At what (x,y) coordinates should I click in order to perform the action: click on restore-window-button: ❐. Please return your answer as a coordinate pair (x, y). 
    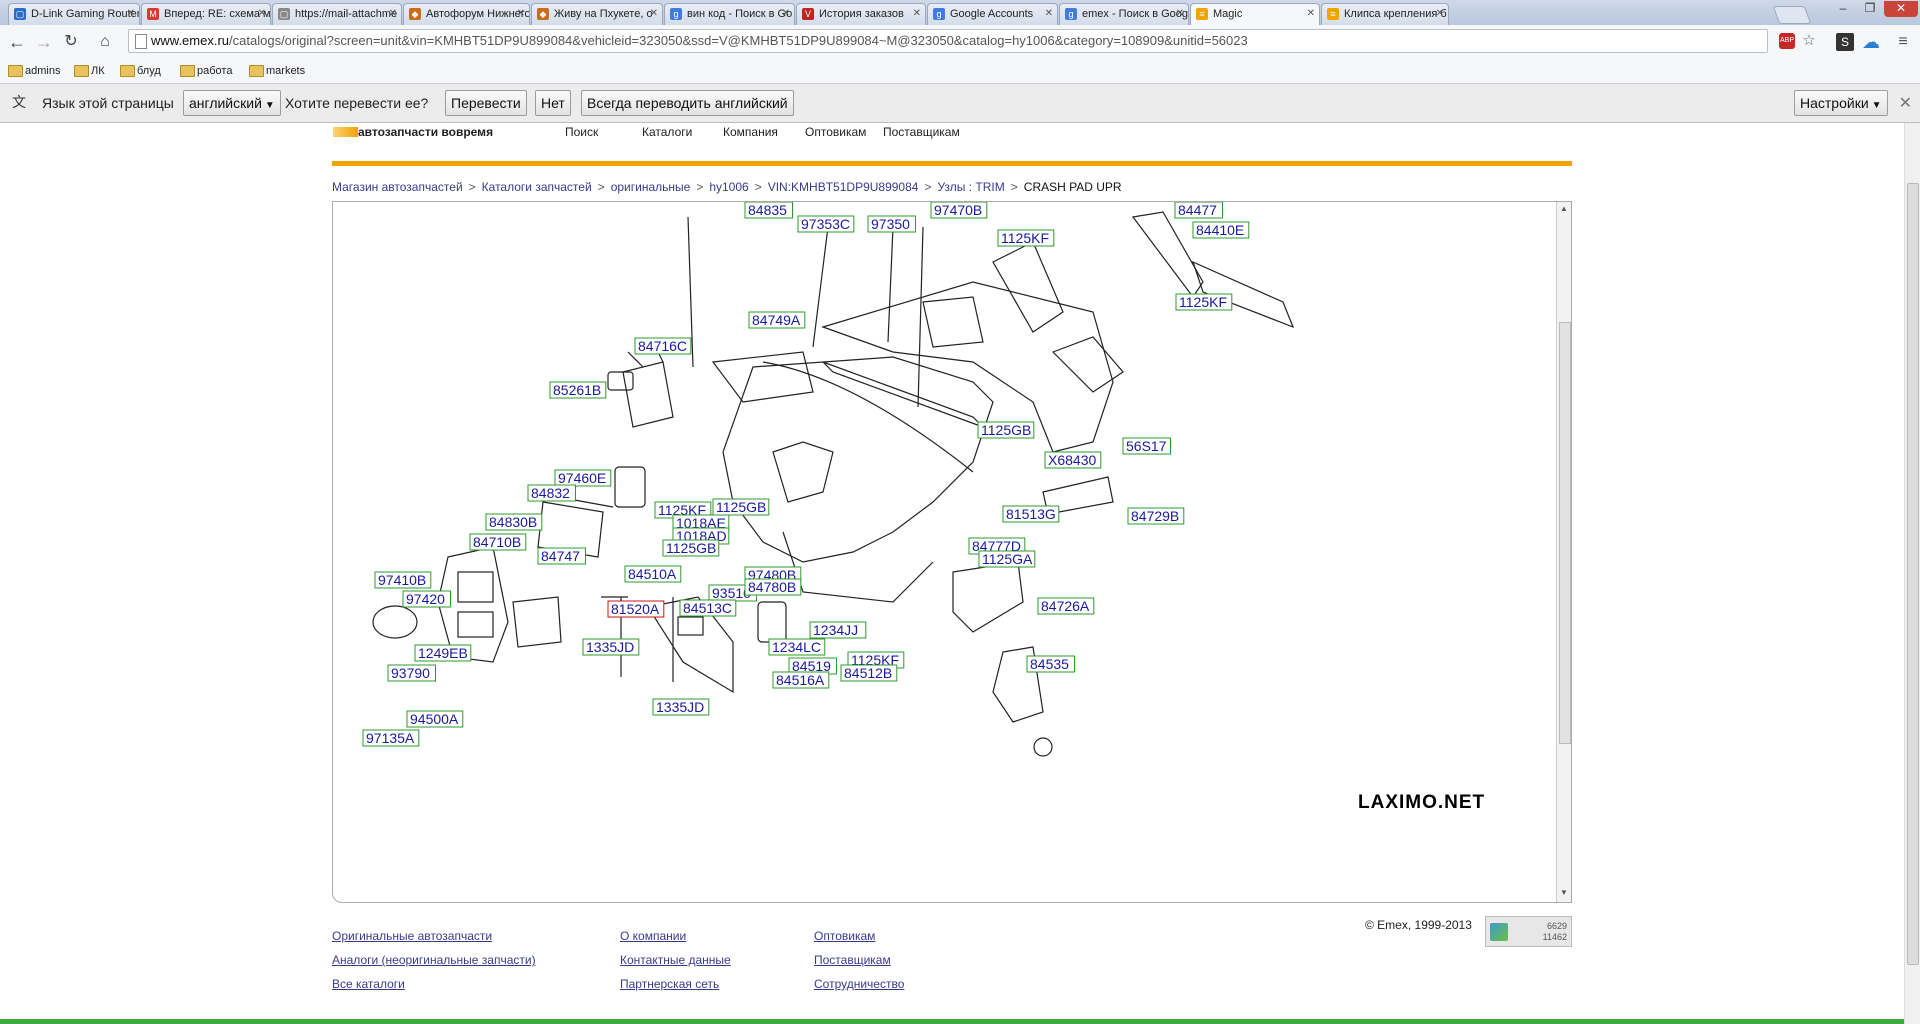
    Looking at the image, I should click on (1870, 9).